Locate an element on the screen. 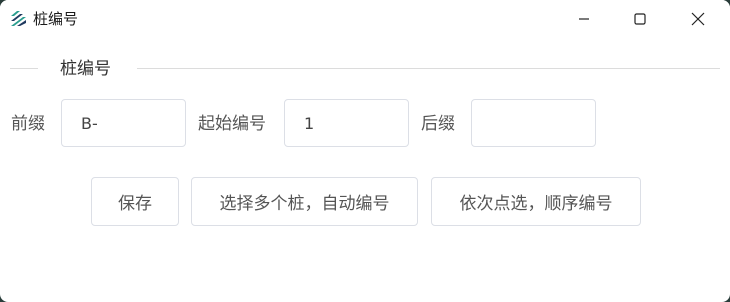 The height and width of the screenshot is (302, 730). group-title: 桩编号 is located at coordinates (85, 69).